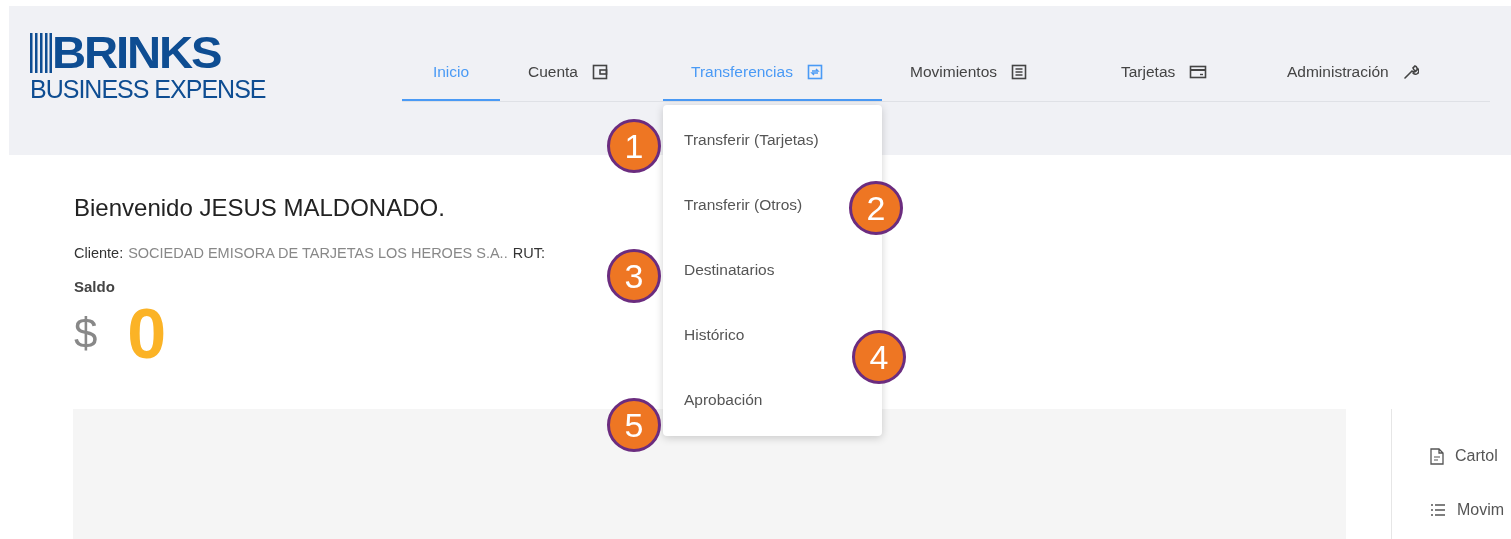 The height and width of the screenshot is (539, 1511). Describe the element at coordinates (136, 53) in the screenshot. I see `logo-name: BRINKS` at that location.